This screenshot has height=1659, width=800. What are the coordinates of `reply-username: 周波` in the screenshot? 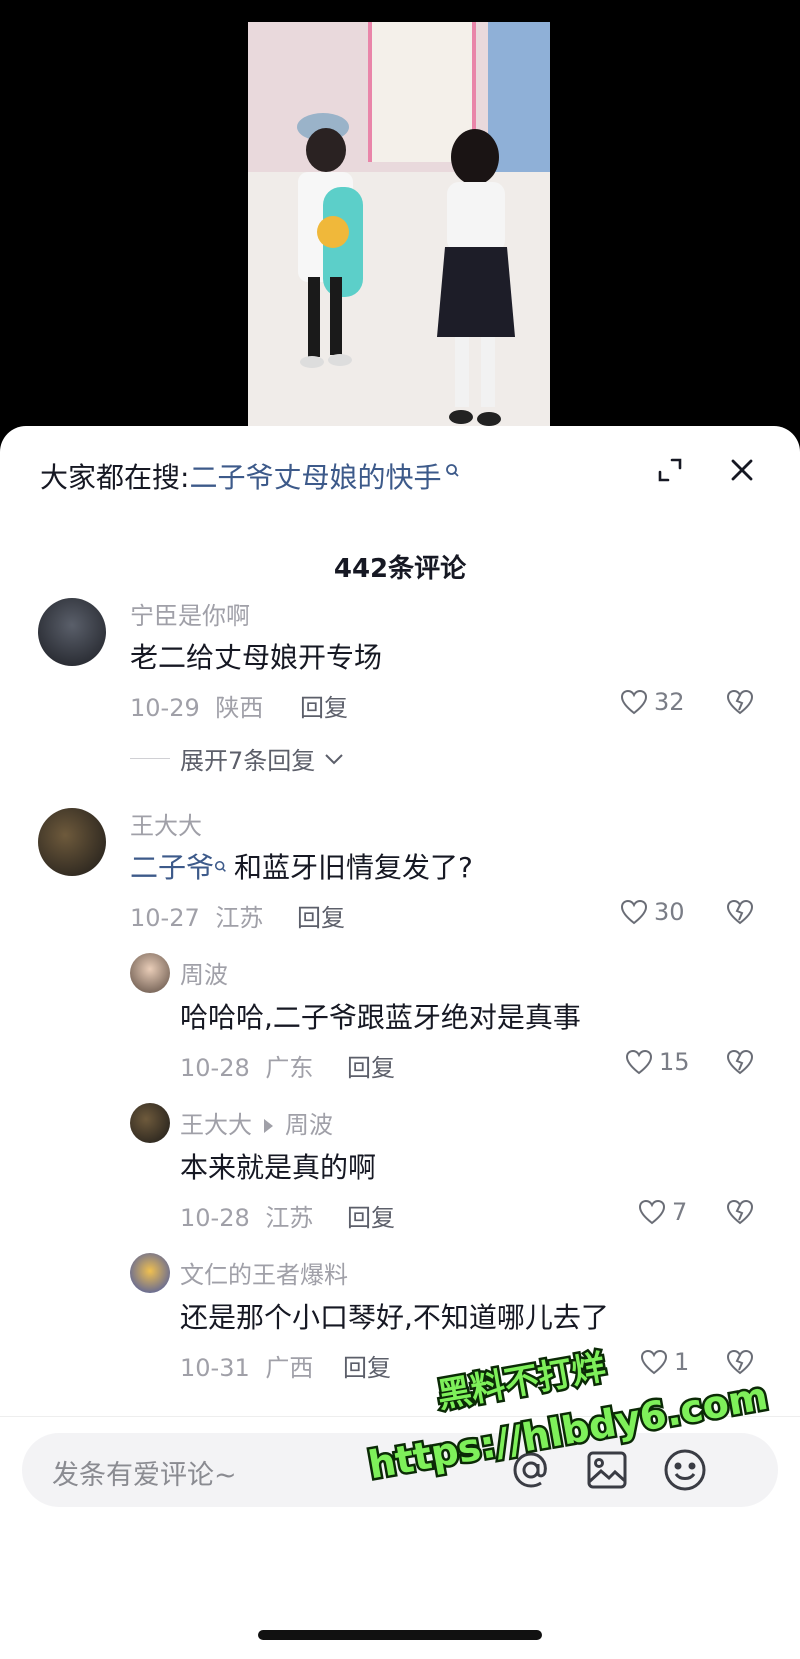 It's located at (204, 972).